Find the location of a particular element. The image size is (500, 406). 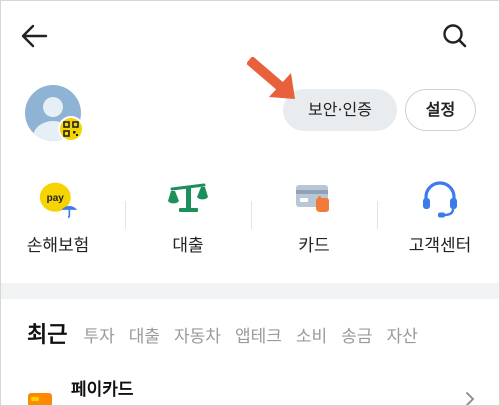

pay-umbrella-icon: pay is located at coordinates (58, 200).